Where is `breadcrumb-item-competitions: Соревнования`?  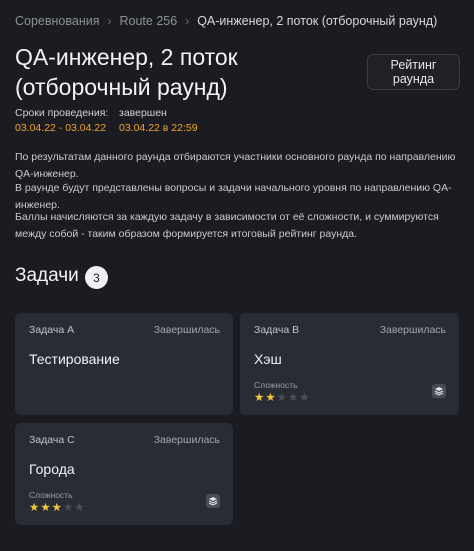 breadcrumb-item-competitions: Соревнования is located at coordinates (57, 21).